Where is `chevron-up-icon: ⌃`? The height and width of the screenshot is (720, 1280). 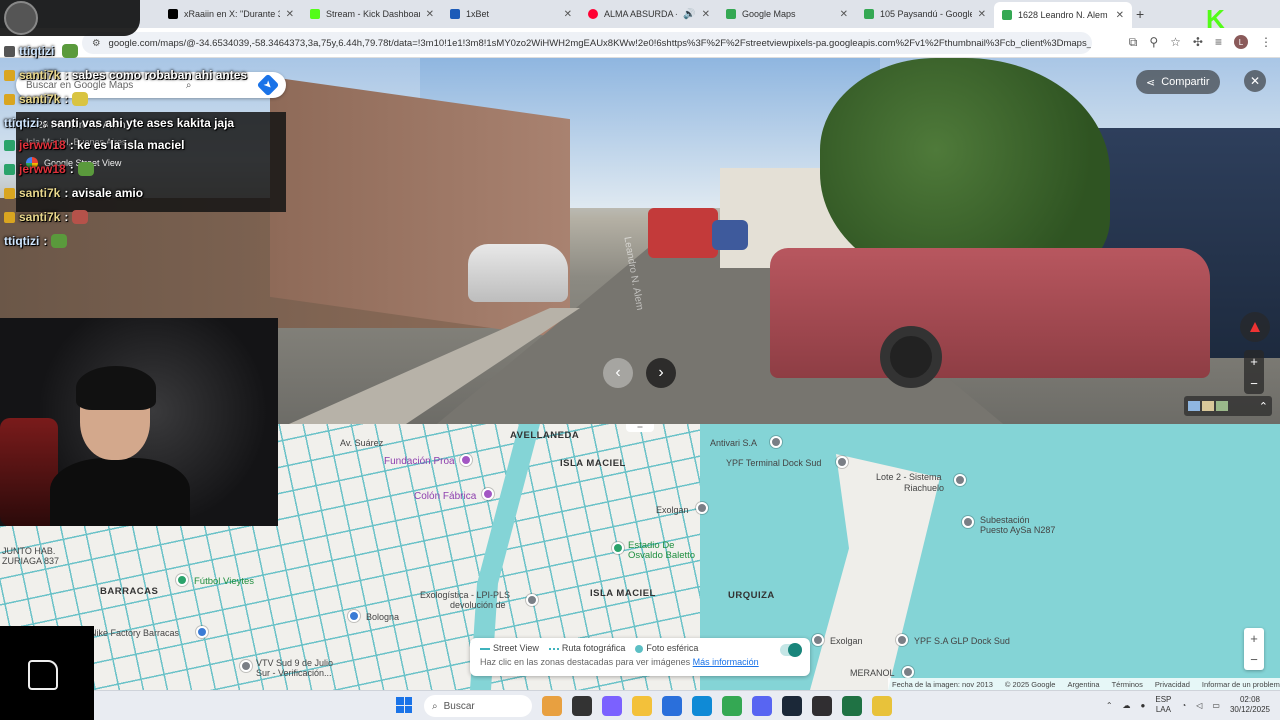
chevron-up-icon: ⌃ is located at coordinates (1109, 705).